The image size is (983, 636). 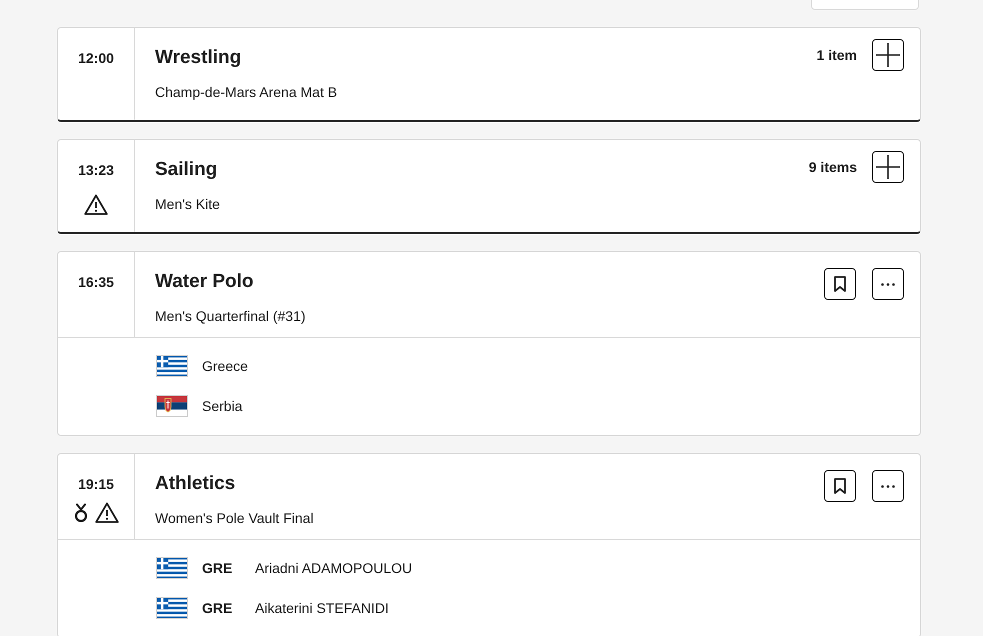 I want to click on sport-title: Wrestling, so click(x=198, y=58).